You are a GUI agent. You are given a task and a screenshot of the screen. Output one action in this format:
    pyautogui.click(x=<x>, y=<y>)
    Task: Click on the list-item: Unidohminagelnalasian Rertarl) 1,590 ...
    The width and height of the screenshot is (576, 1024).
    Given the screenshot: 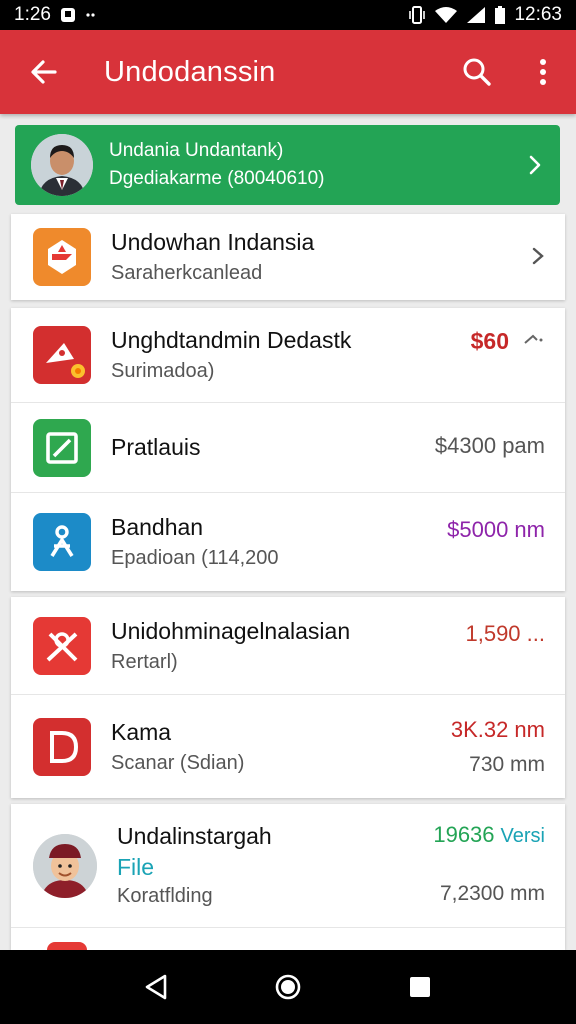 What is the action you would take?
    pyautogui.click(x=288, y=646)
    